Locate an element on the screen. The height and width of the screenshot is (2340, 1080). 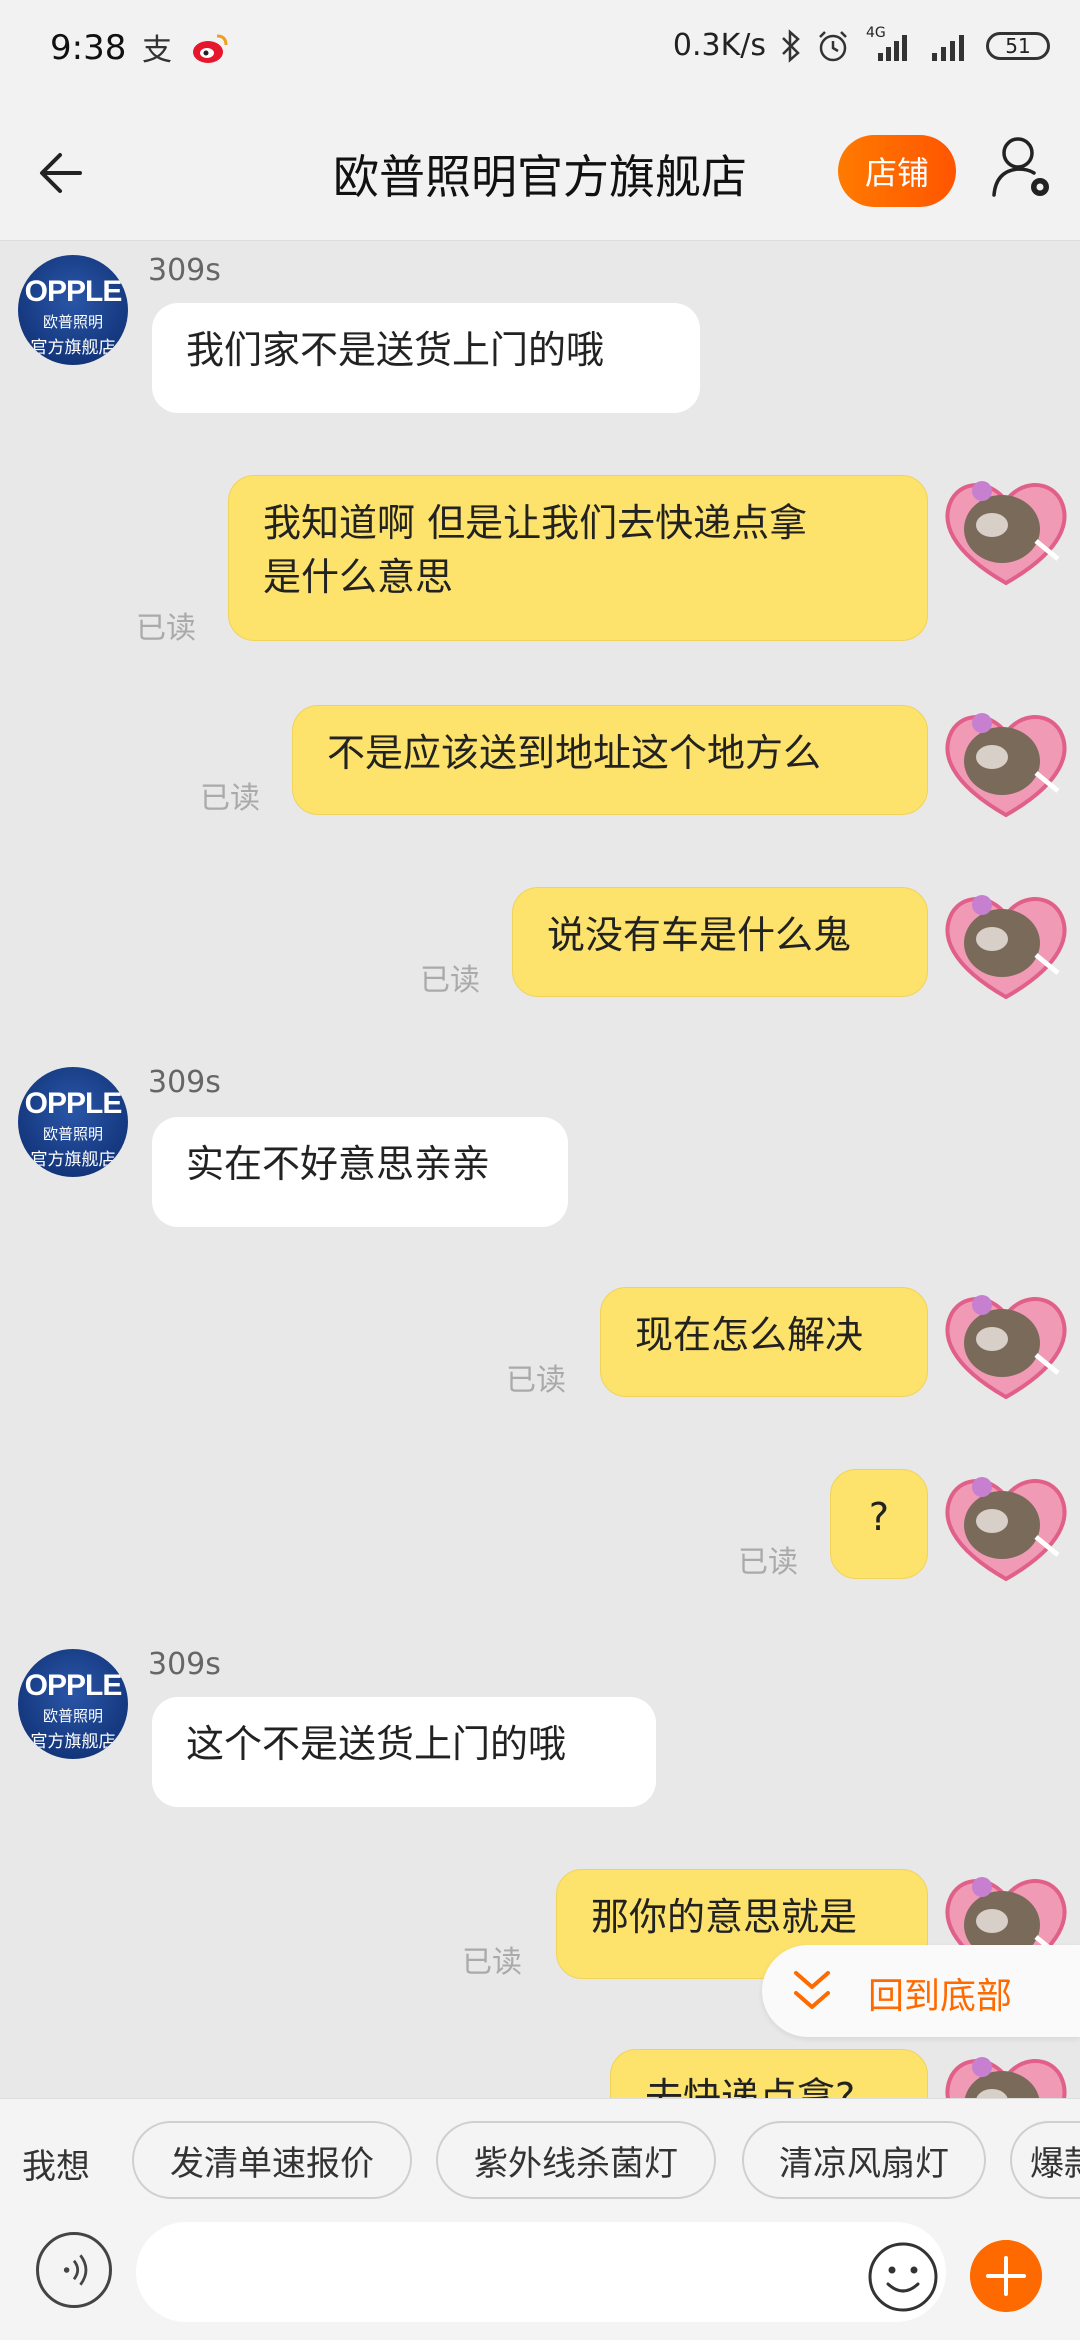
user-settings-icon is located at coordinates (1023, 168).